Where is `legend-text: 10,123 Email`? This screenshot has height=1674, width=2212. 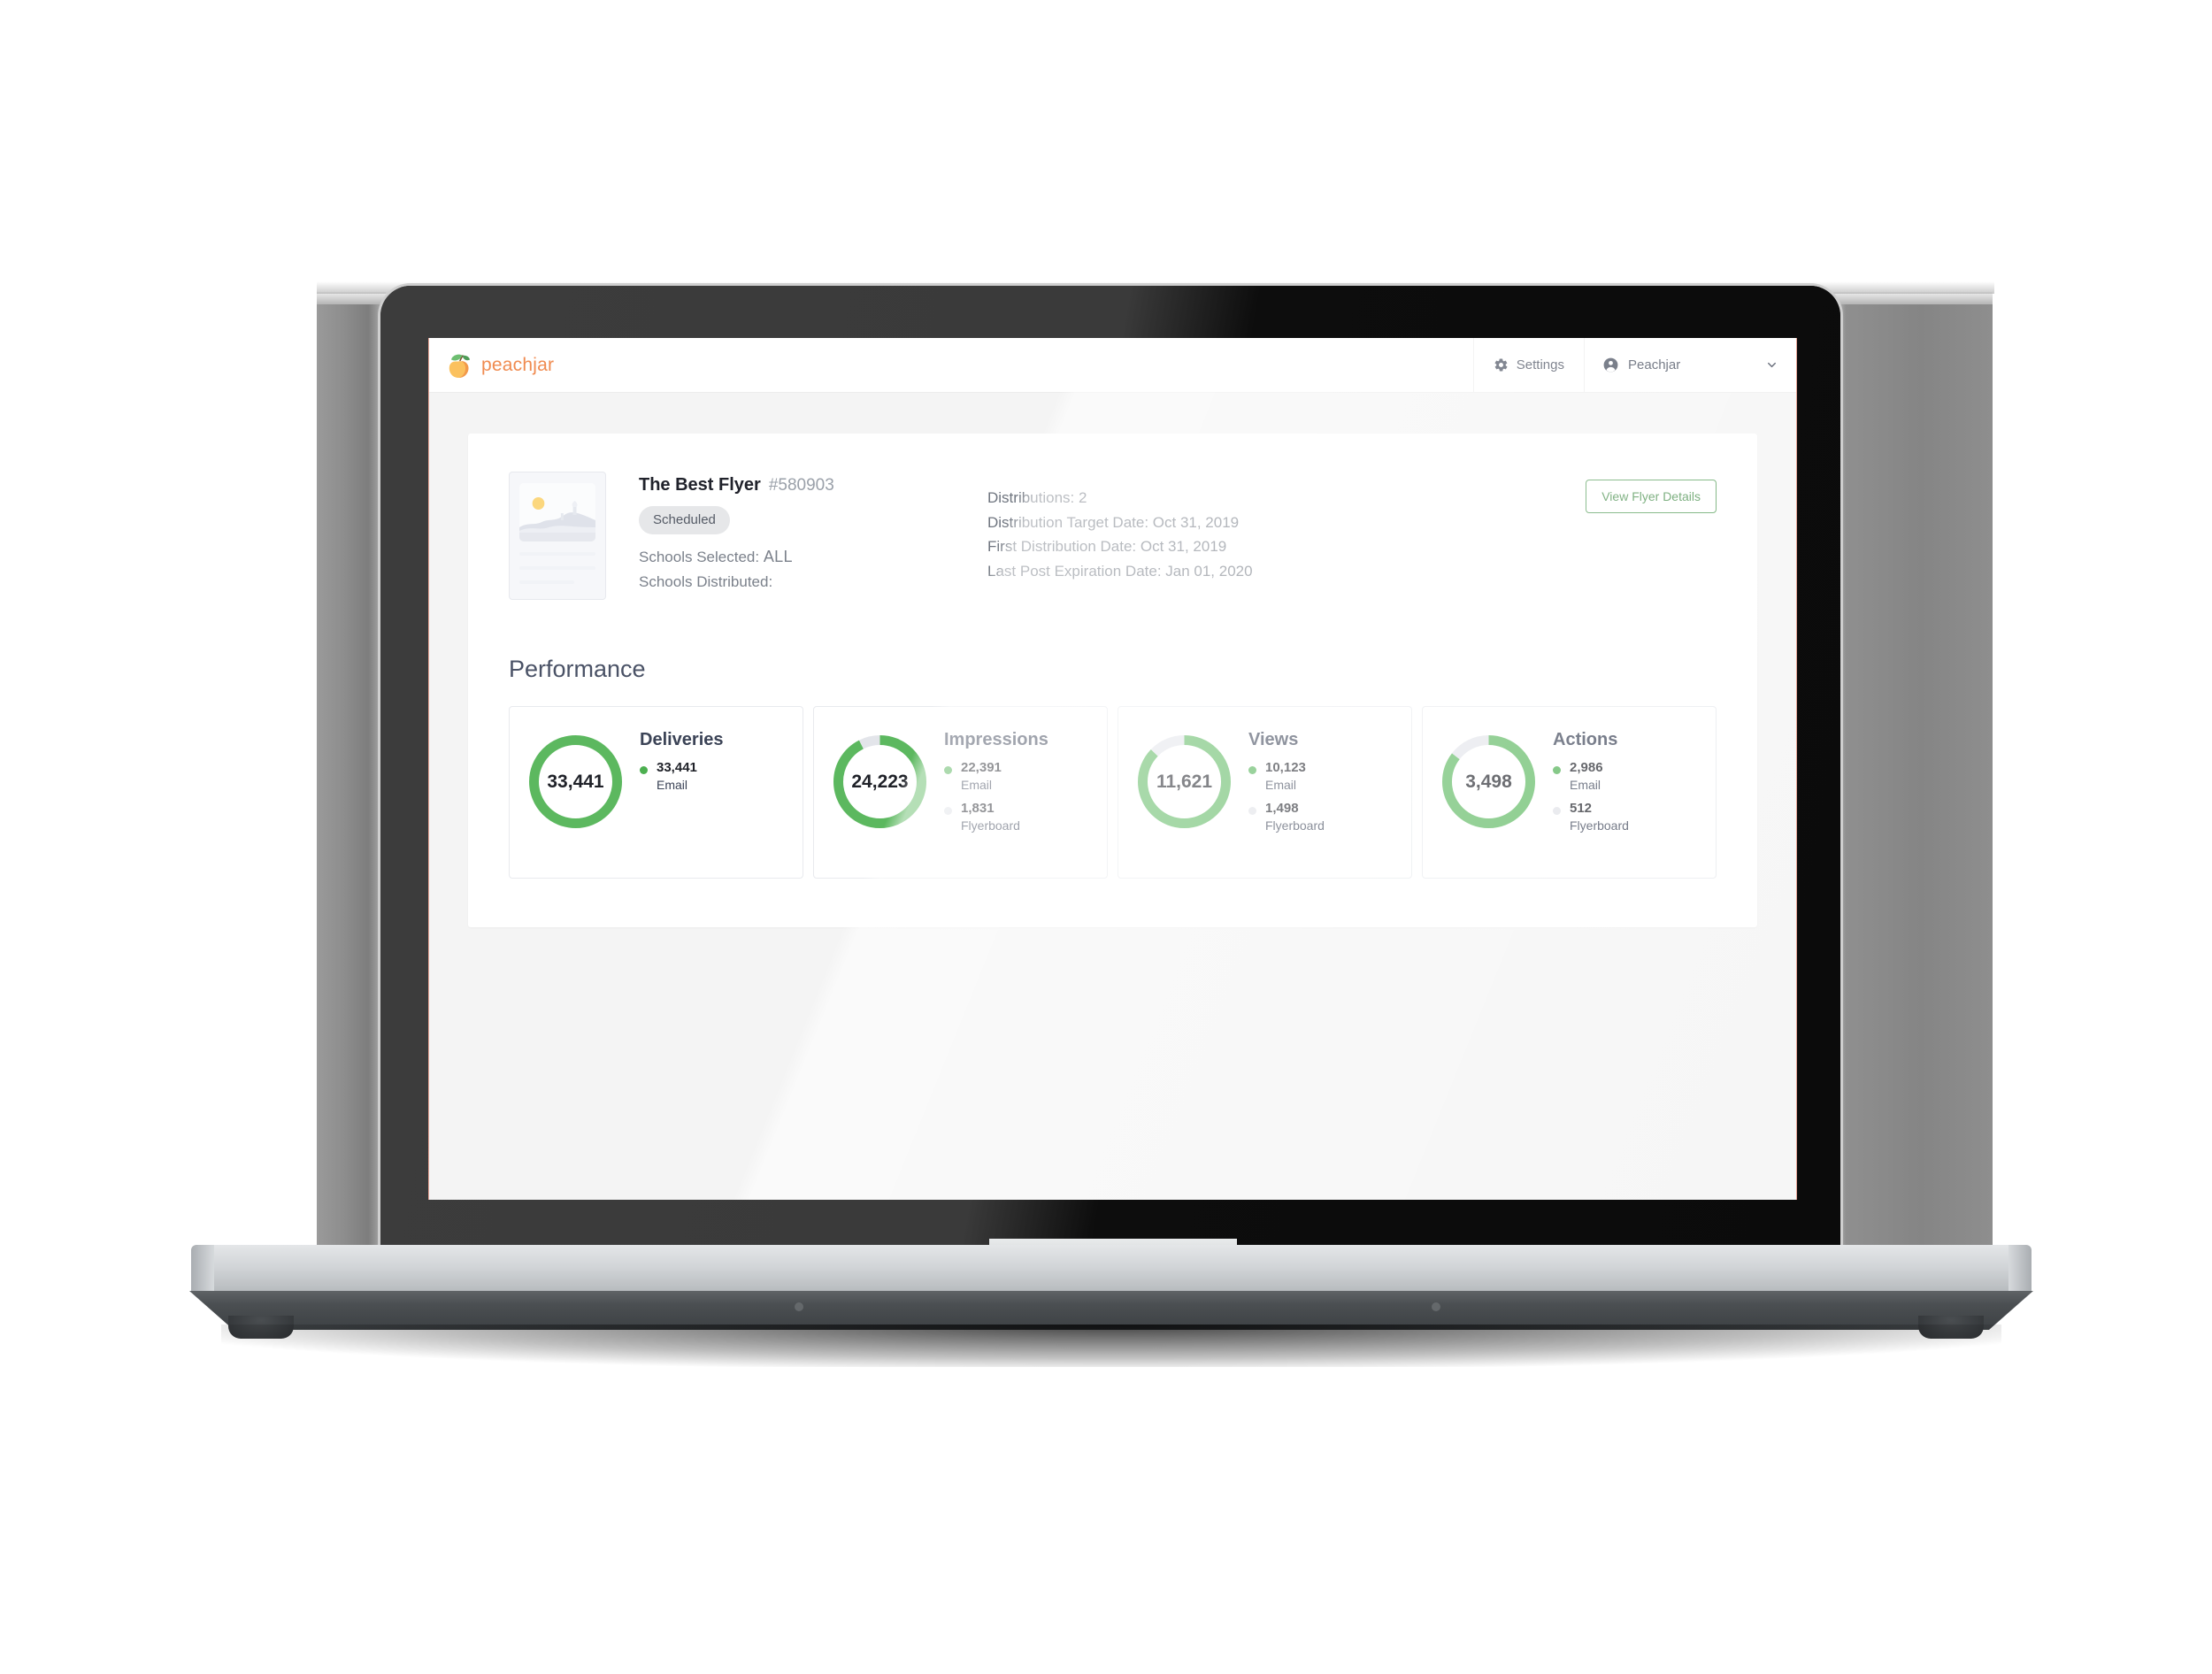
legend-text: 10,123 Email is located at coordinates (1285, 776).